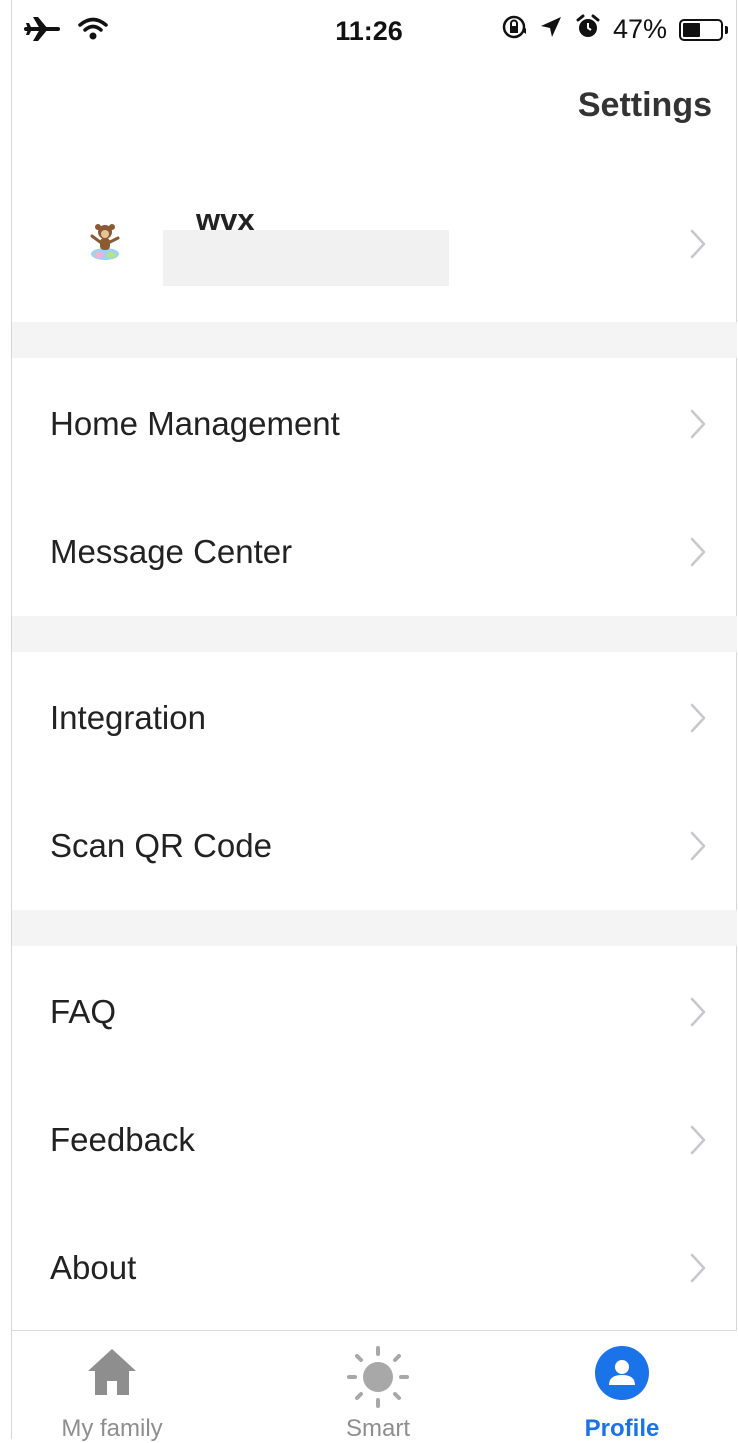 The image size is (738, 1443). Describe the element at coordinates (374, 1012) in the screenshot. I see `menu-item-faq: FAQ` at that location.